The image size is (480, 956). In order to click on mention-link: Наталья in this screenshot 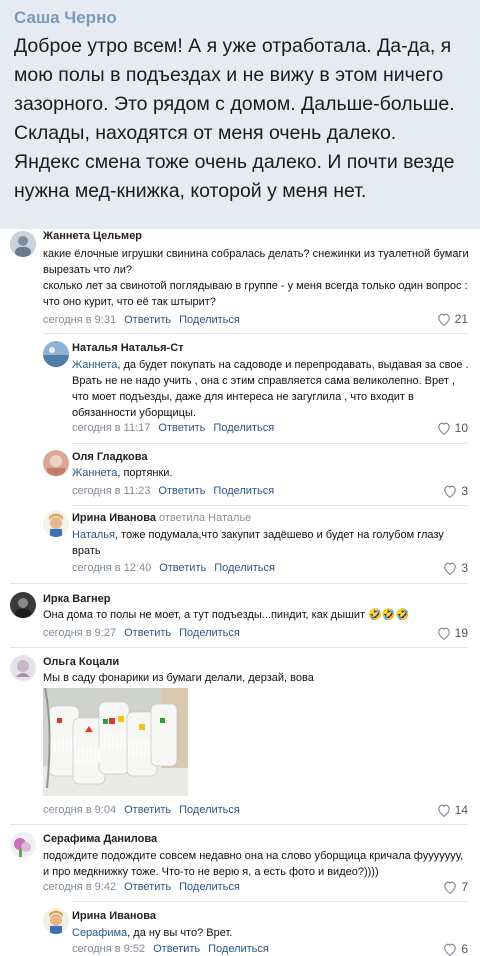, I will do `click(93, 535)`.